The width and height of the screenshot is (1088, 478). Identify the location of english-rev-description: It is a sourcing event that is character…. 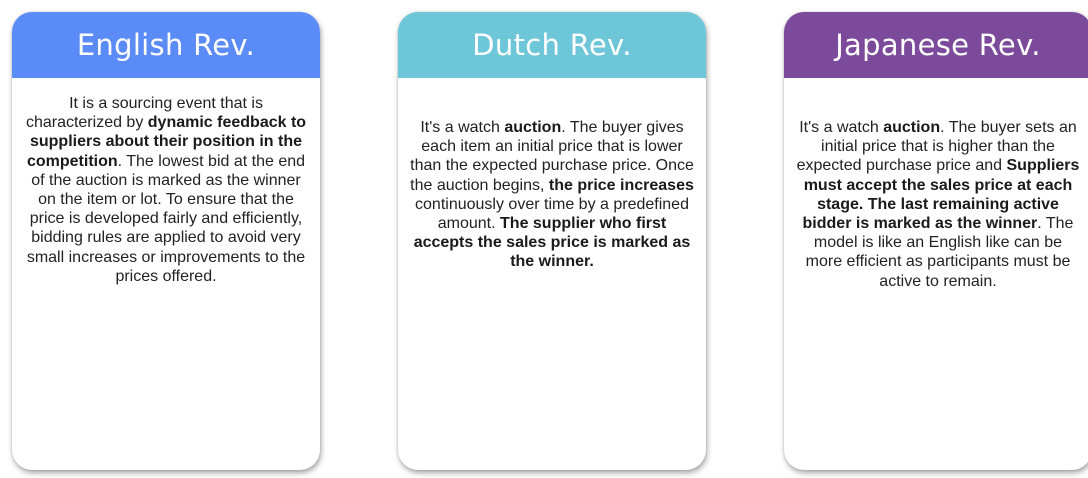
(166, 182).